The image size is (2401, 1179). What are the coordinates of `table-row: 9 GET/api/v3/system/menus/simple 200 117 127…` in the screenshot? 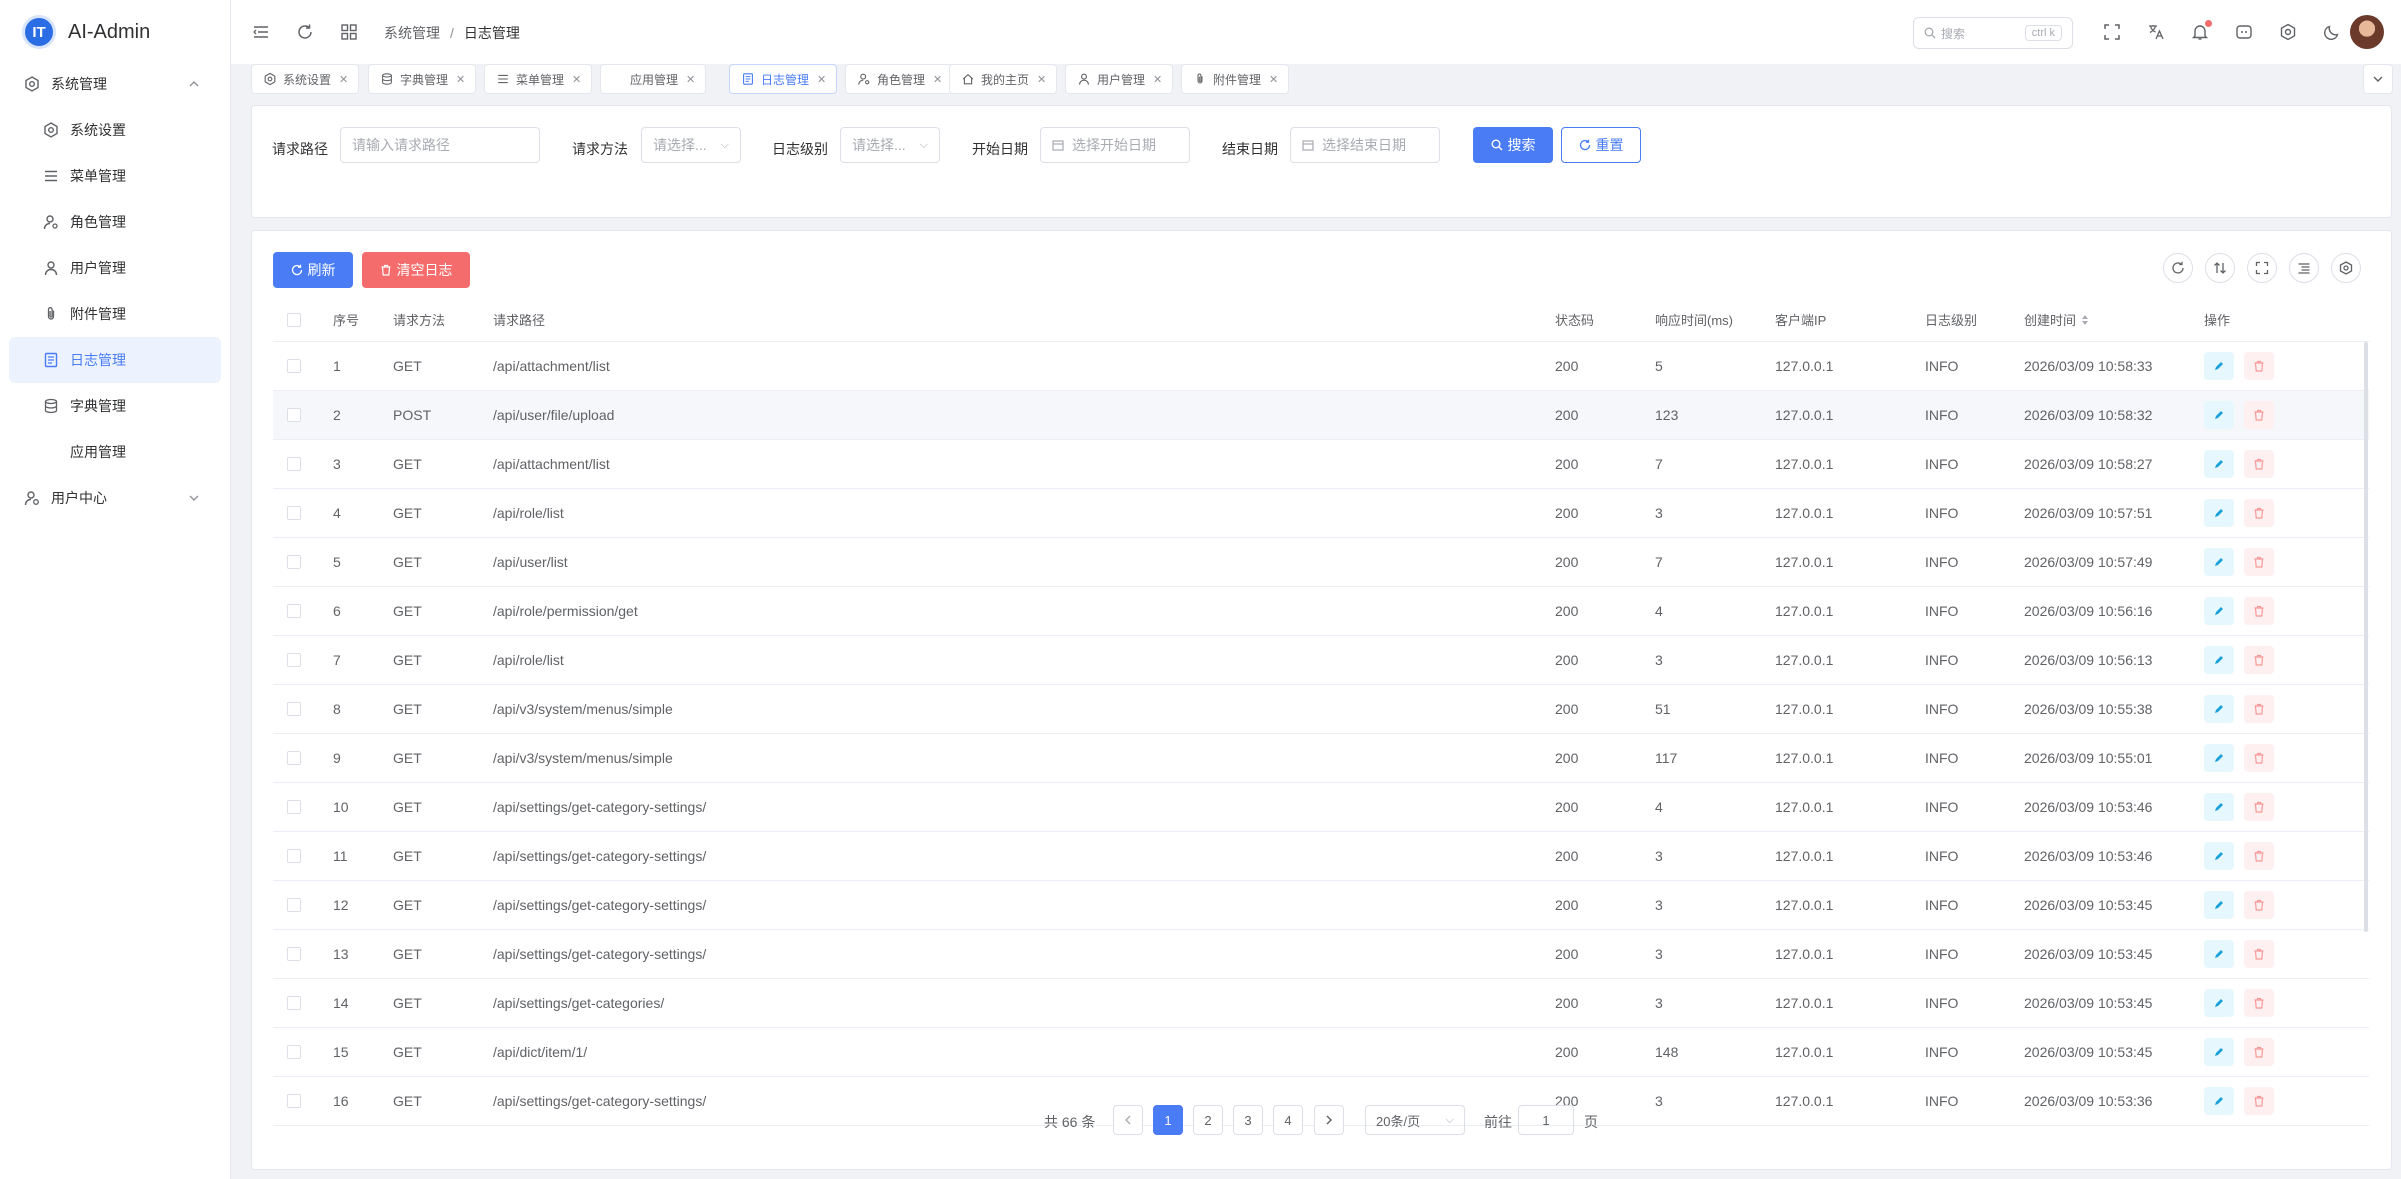 It's located at (1321, 758).